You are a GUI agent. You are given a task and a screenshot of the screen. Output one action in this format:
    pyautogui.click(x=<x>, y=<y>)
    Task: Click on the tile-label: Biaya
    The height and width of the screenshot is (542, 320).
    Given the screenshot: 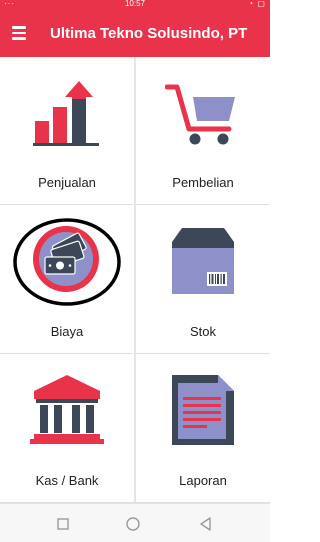 What is the action you would take?
    pyautogui.click(x=67, y=331)
    